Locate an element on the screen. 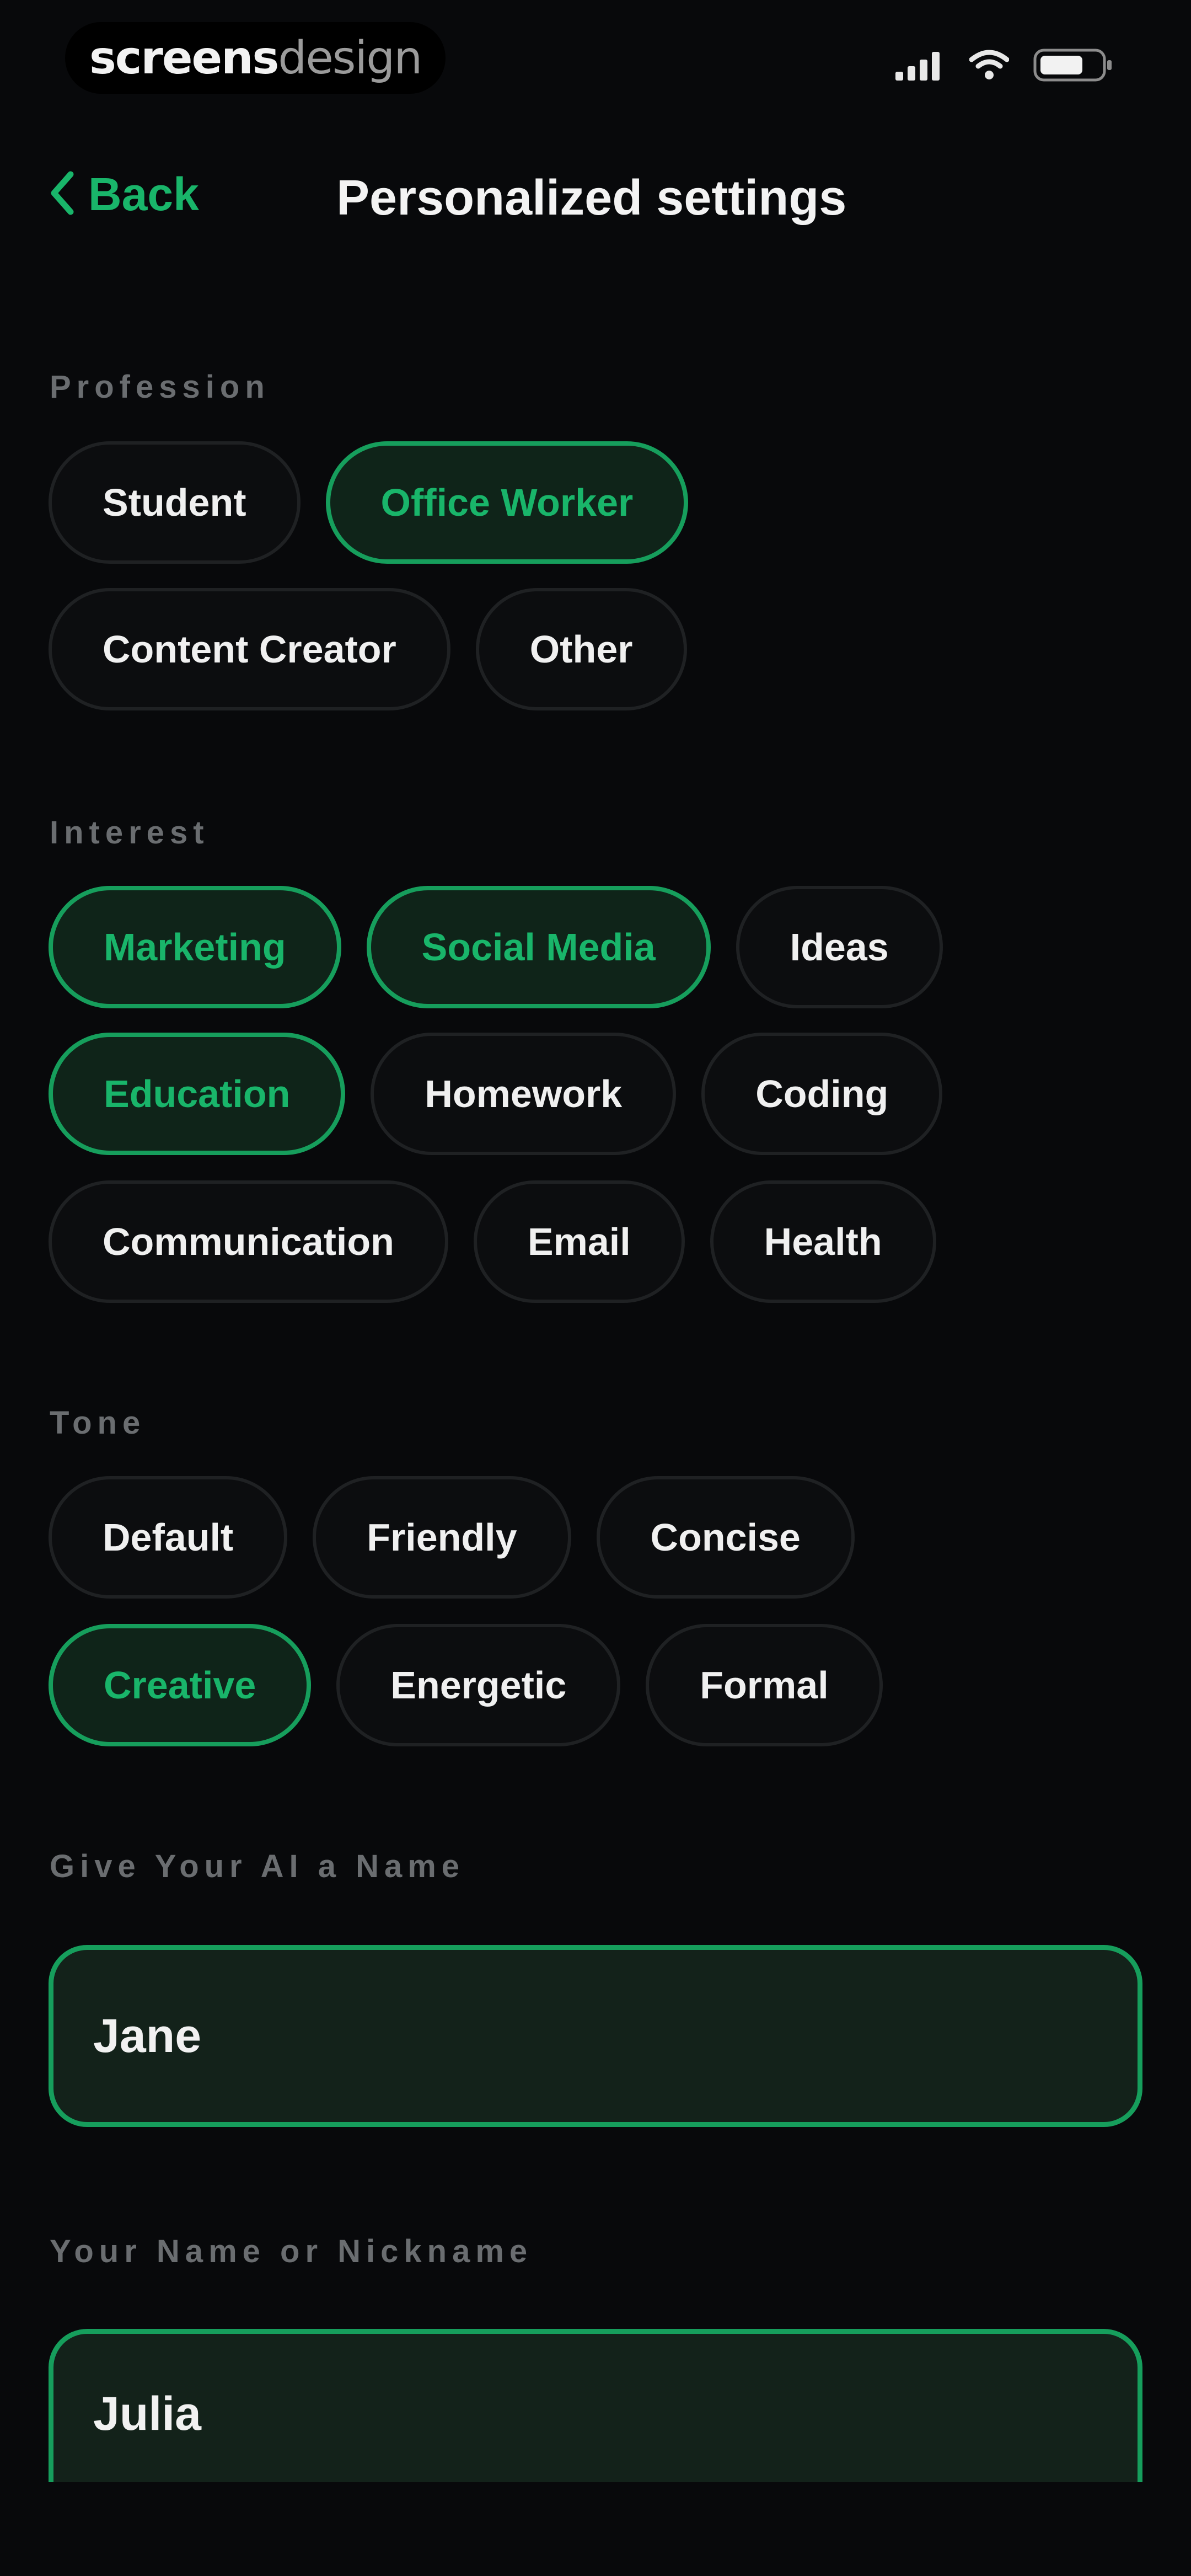  status-icons is located at coordinates (1004, 65).